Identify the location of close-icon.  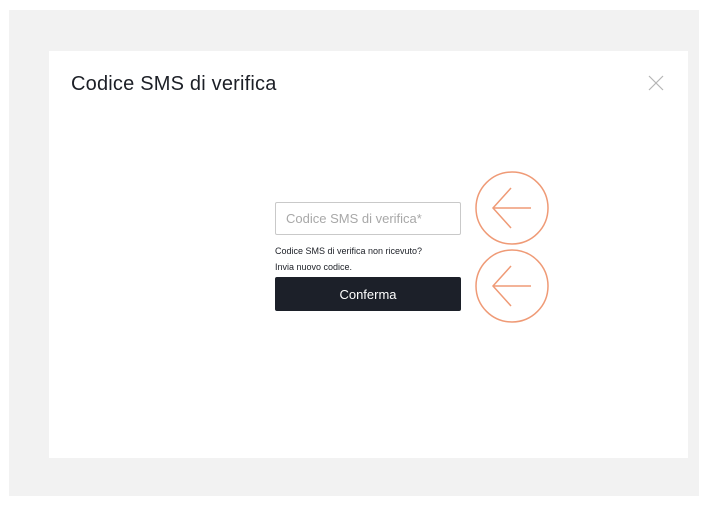
(656, 83).